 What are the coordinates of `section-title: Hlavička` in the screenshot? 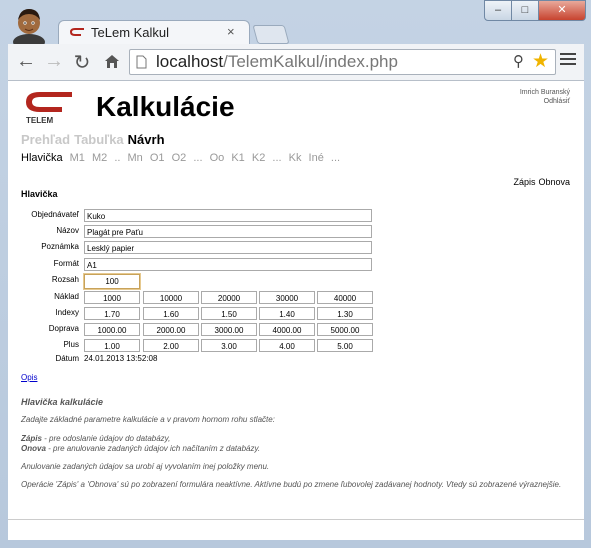 It's located at (39, 194).